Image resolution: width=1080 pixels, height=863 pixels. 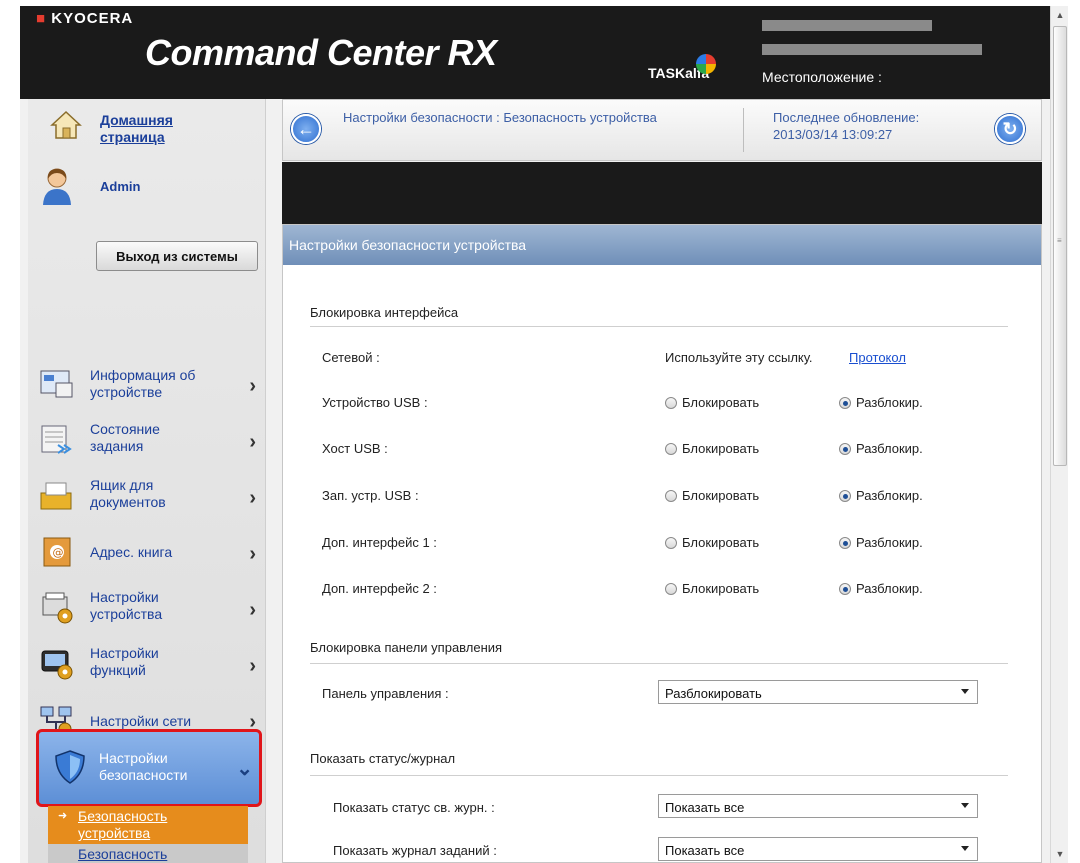 I want to click on sidebar-item-device-settings: Настройки устройства ›, so click(x=147, y=609).